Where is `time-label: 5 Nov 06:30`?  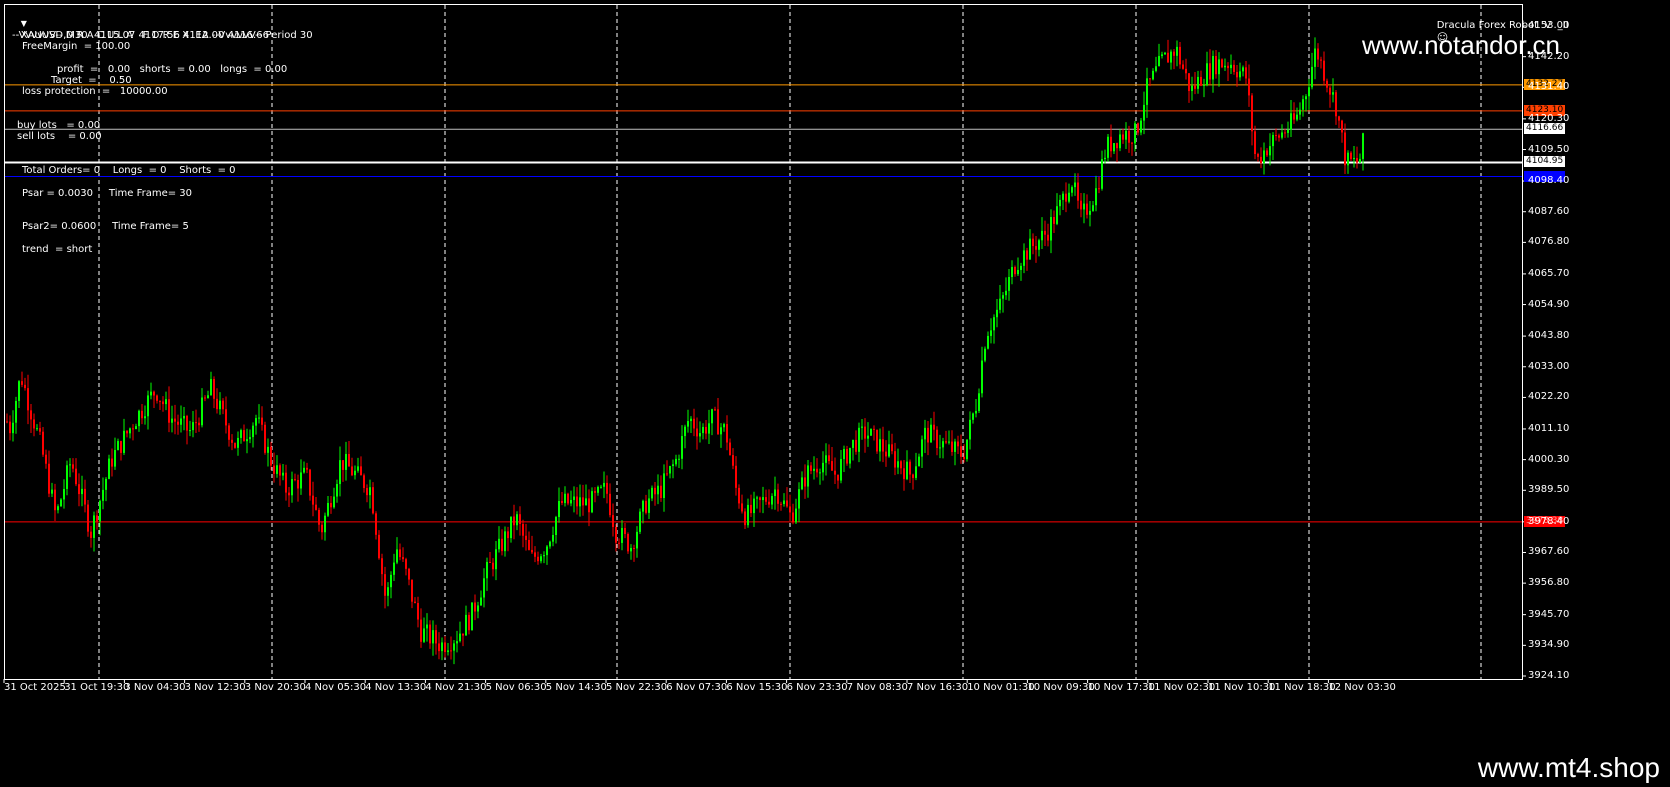 time-label: 5 Nov 06:30 is located at coordinates (516, 687).